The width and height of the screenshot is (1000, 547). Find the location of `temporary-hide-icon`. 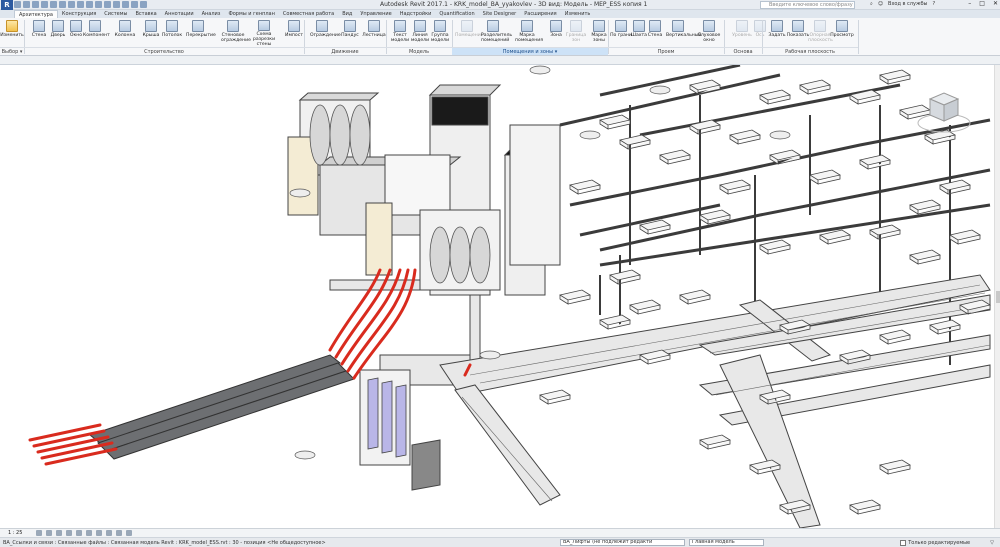

temporary-hide-icon is located at coordinates (109, 533).